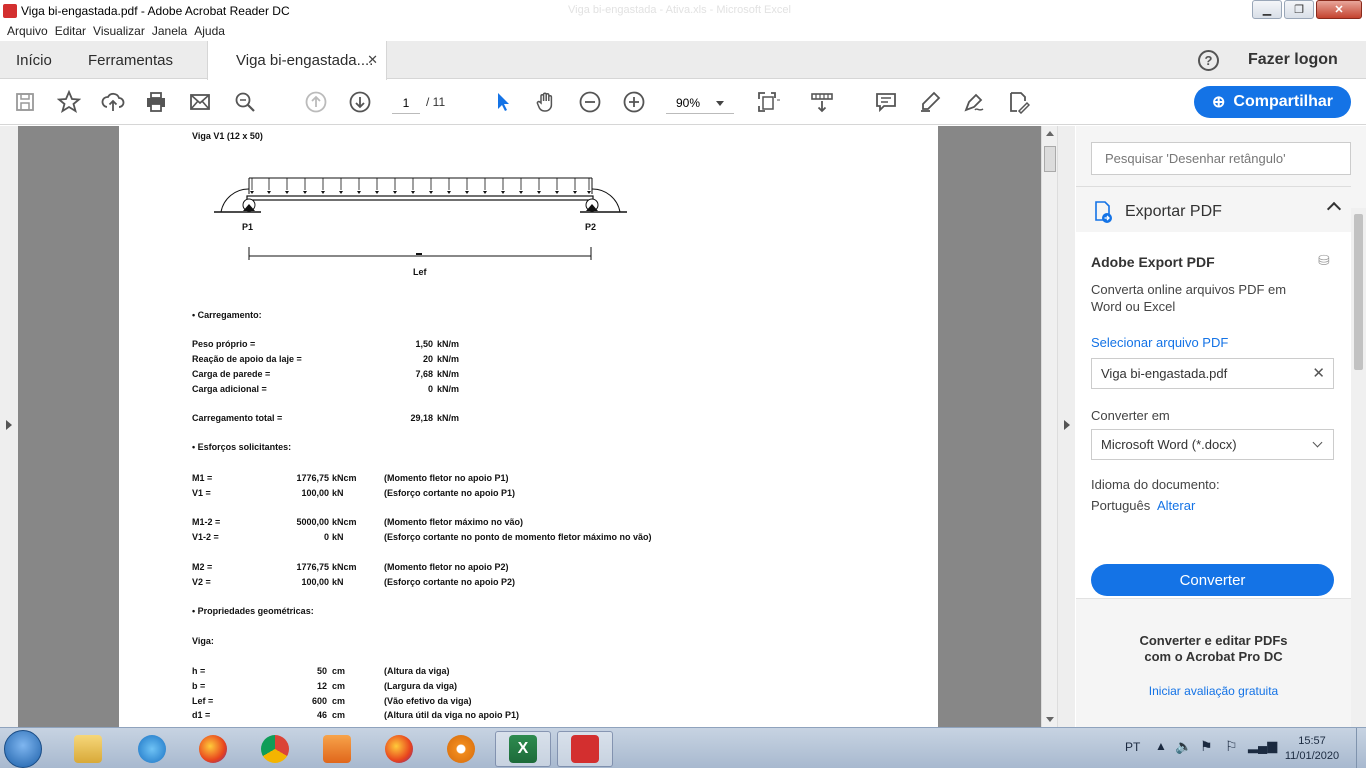 Image resolution: width=1366 pixels, height=768 pixels. I want to click on help-icon: ?, so click(1208, 60).